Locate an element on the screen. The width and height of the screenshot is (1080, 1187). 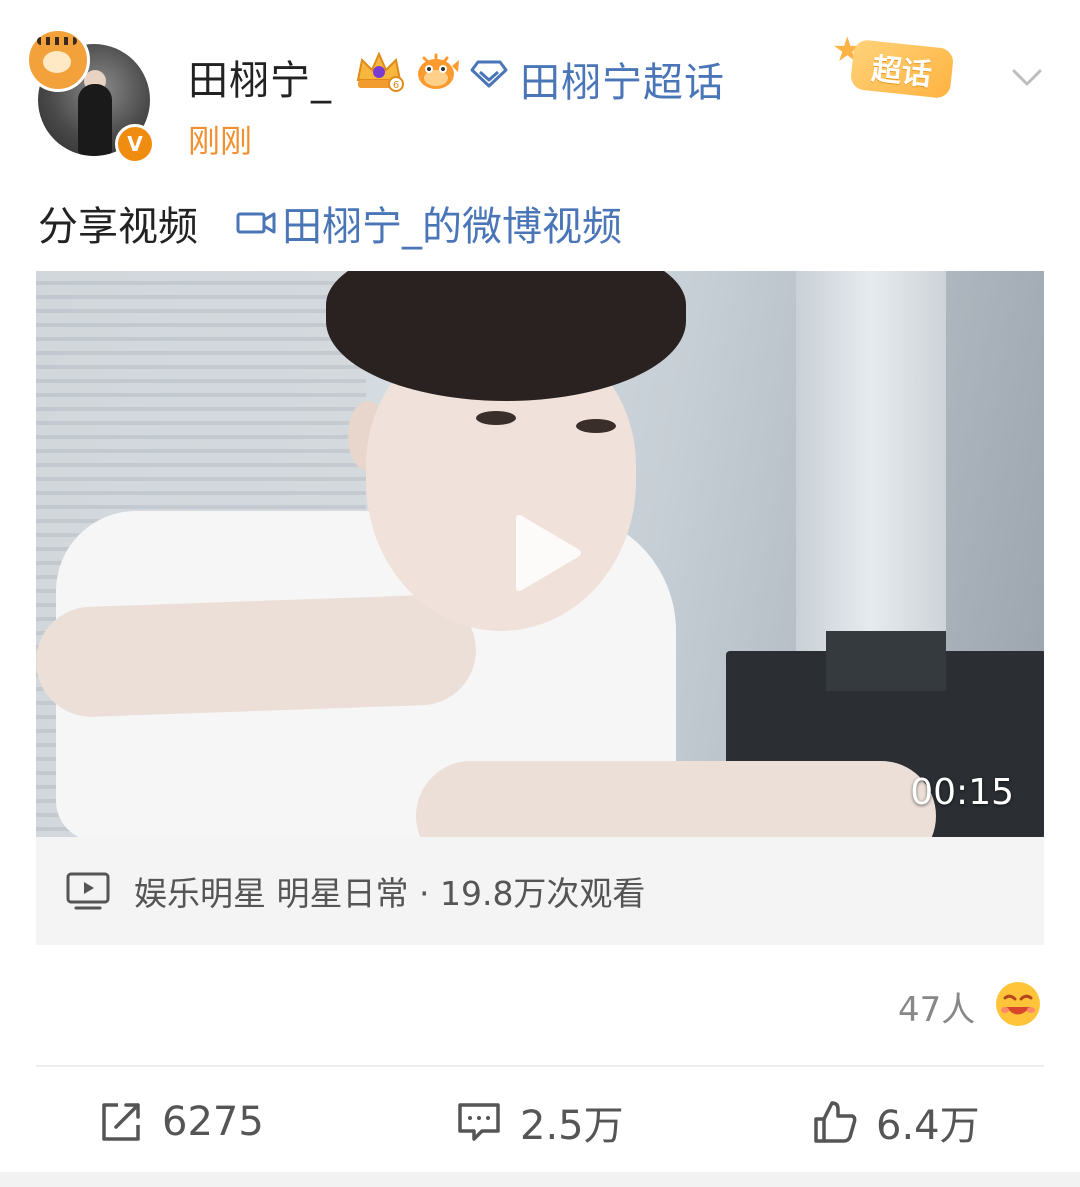
video-camera-icon is located at coordinates (256, 223).